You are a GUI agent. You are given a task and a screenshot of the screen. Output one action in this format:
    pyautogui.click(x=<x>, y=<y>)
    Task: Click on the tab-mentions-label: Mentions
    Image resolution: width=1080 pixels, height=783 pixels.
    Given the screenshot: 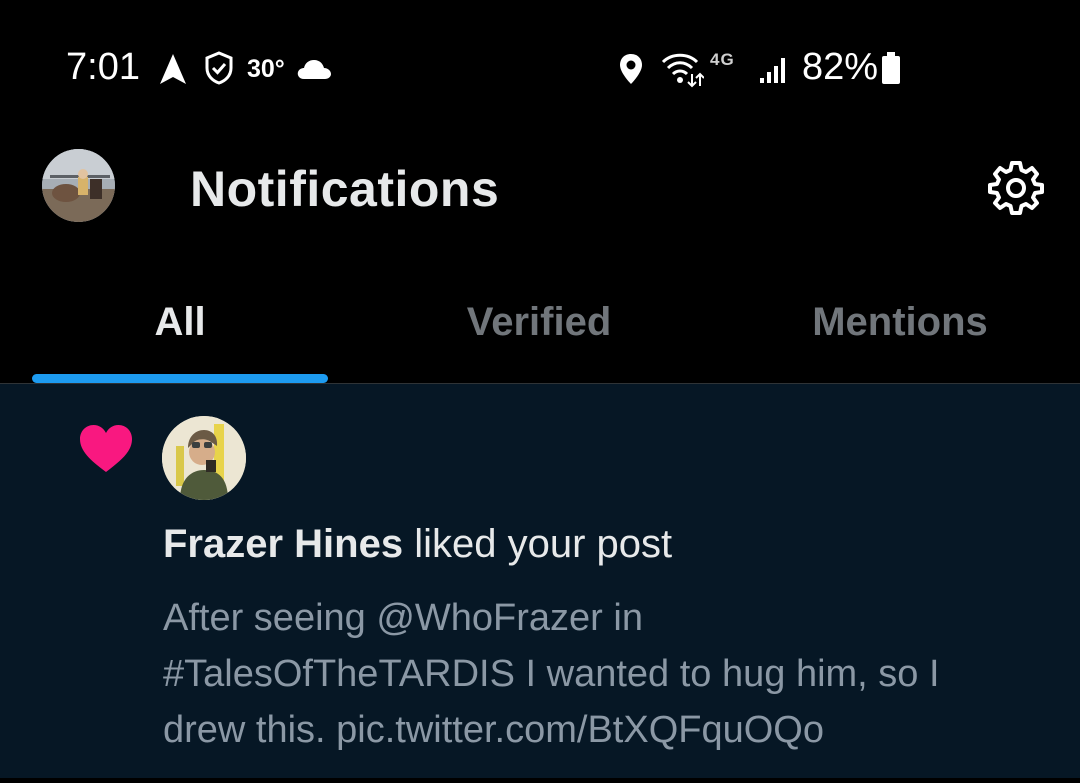 What is the action you would take?
    pyautogui.click(x=900, y=322)
    